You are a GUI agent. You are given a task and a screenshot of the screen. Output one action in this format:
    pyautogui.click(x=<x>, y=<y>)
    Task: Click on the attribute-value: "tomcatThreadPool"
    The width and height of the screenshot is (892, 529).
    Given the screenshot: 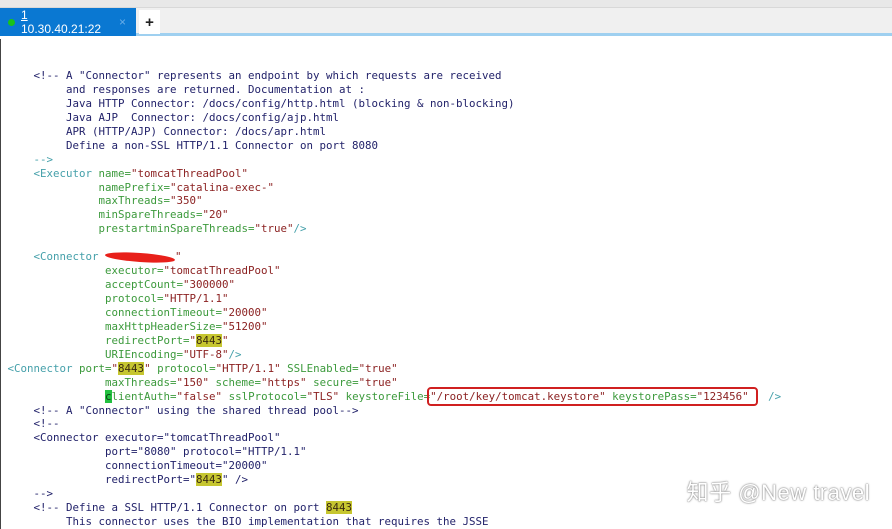 What is the action you would take?
    pyautogui.click(x=190, y=173)
    